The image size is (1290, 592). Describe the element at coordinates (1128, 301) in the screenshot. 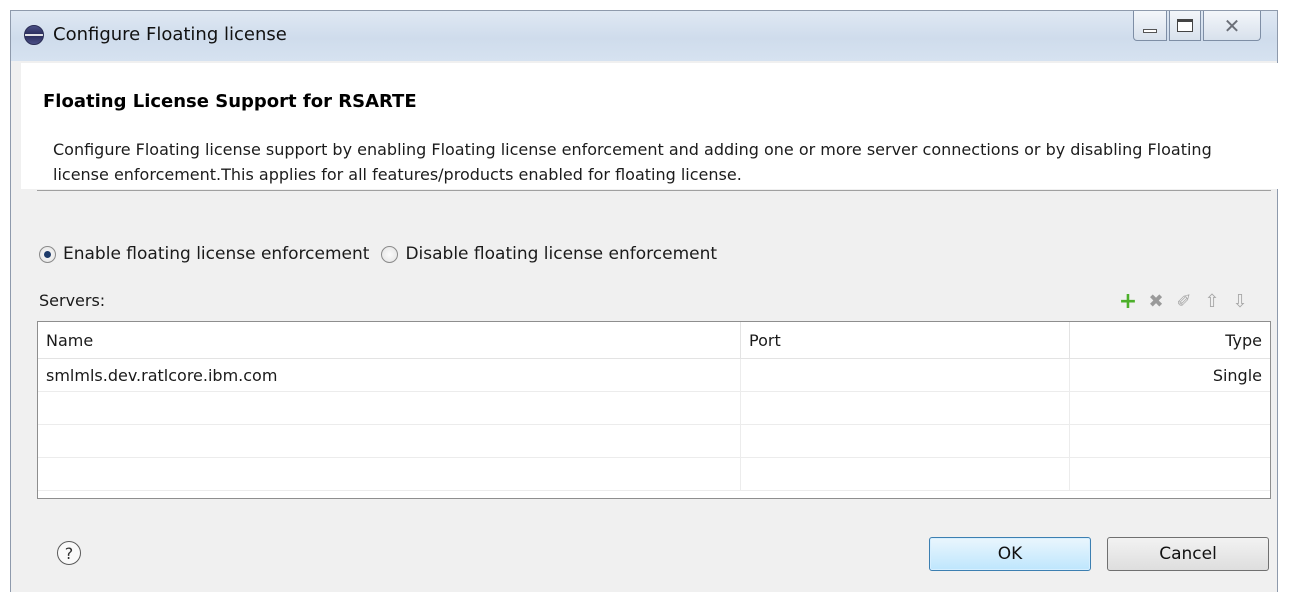

I see `add-server-icon: +` at that location.